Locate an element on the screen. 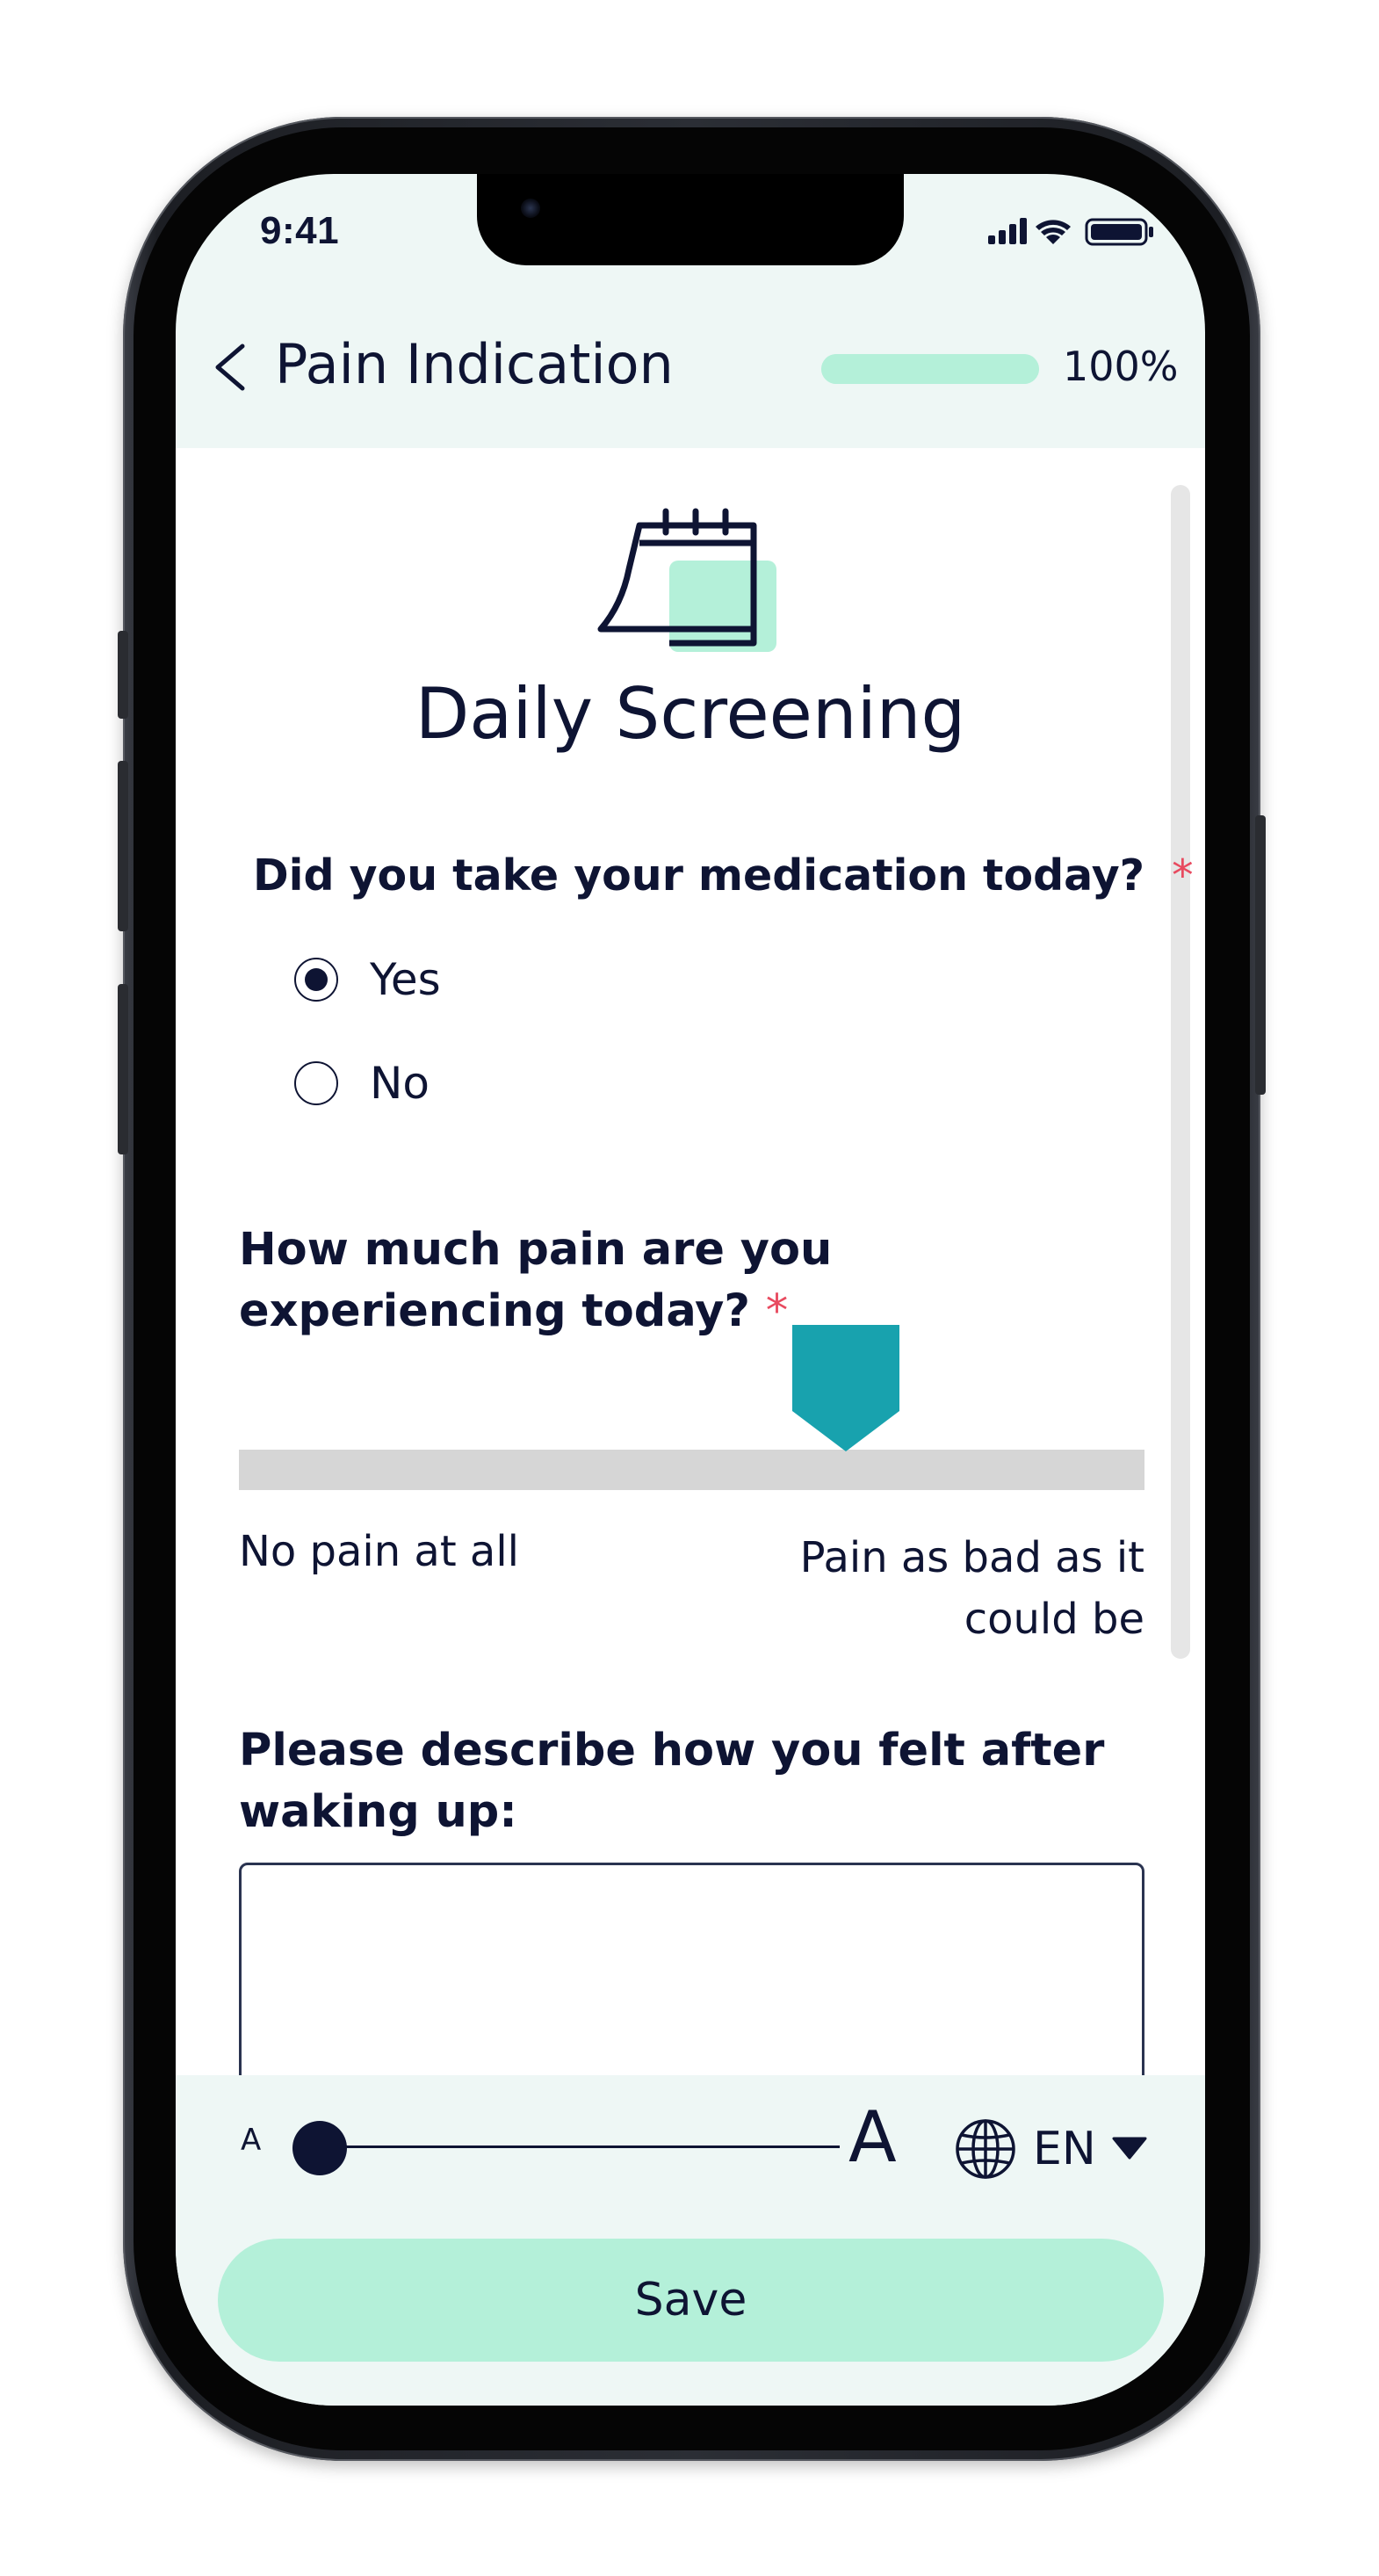 The image size is (1379, 2576). radio-selected-dot is located at coordinates (316, 979).